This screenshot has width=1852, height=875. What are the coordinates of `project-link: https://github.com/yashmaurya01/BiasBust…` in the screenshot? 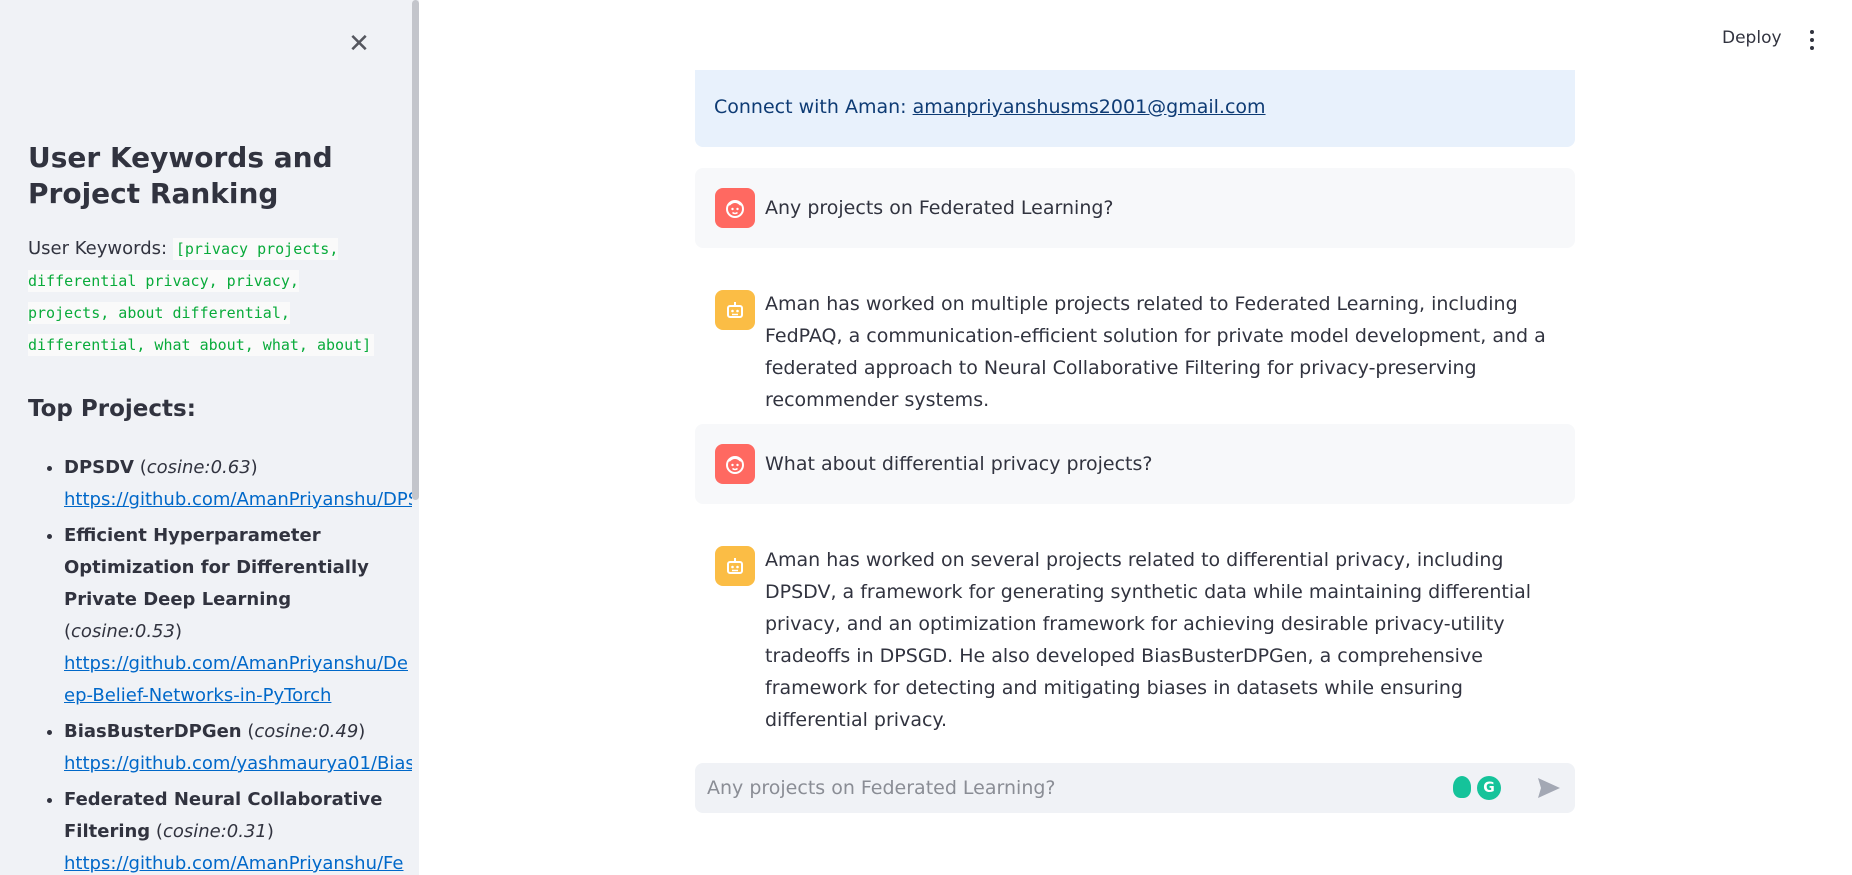 It's located at (238, 764).